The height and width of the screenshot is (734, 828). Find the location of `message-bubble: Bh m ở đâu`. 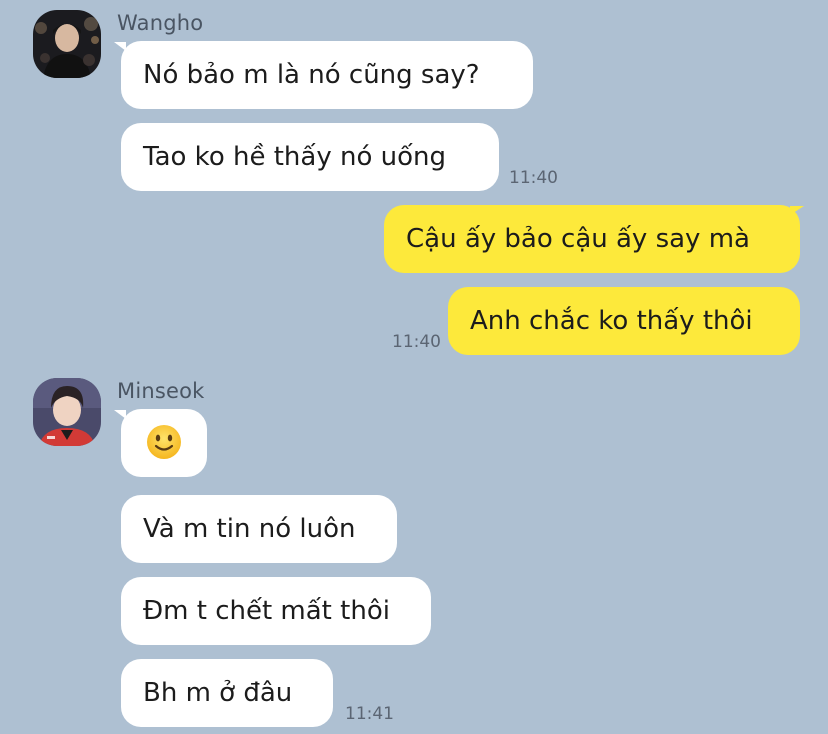

message-bubble: Bh m ở đâu is located at coordinates (227, 693).